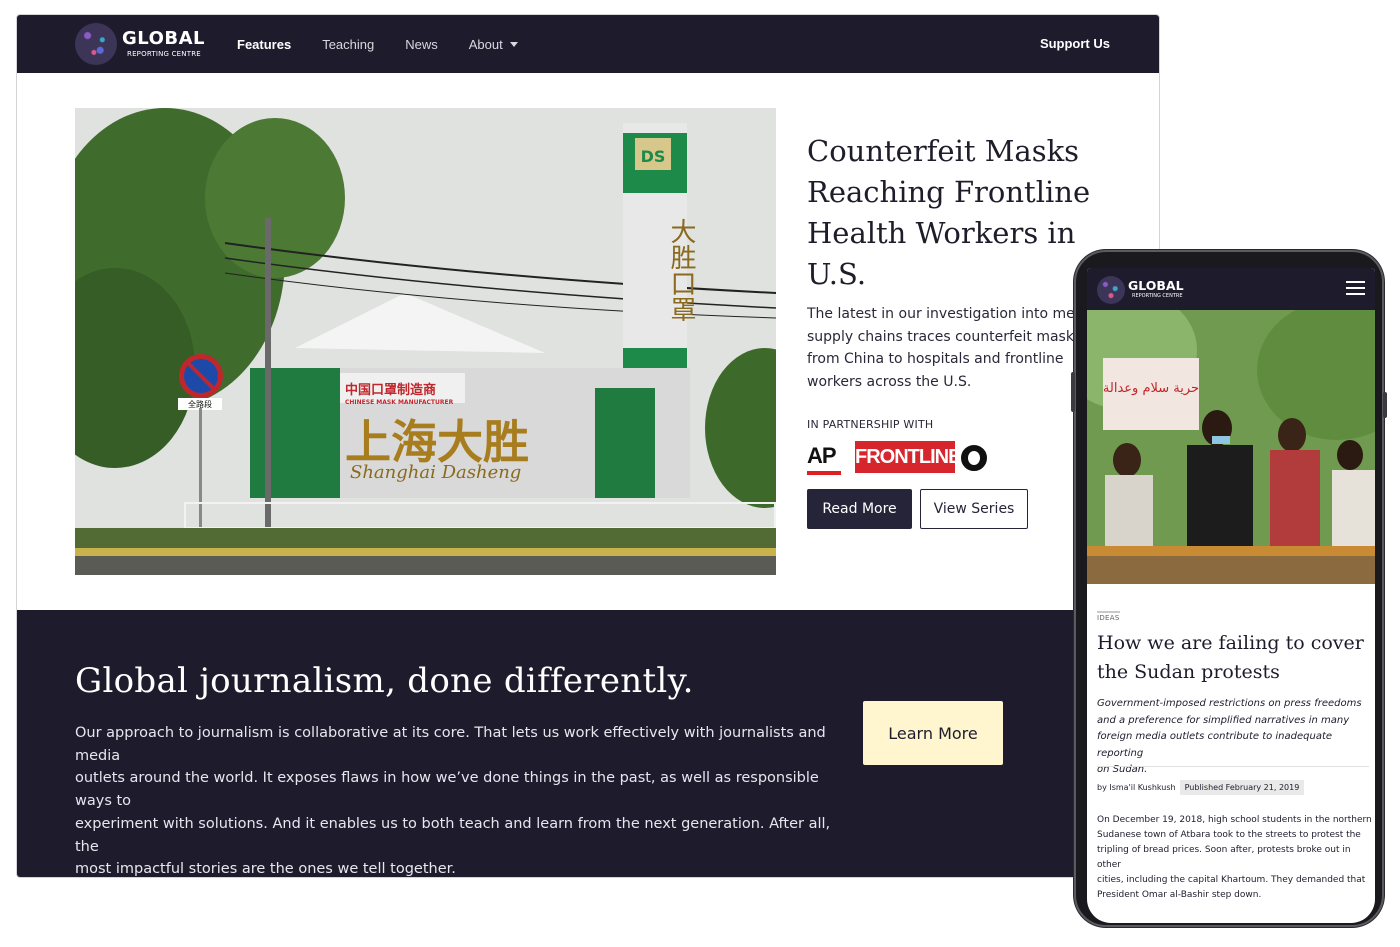 Image resolution: width=1400 pixels, height=947 pixels. I want to click on protest-sign-text: حرية سلام وعدالة, so click(1151, 388).